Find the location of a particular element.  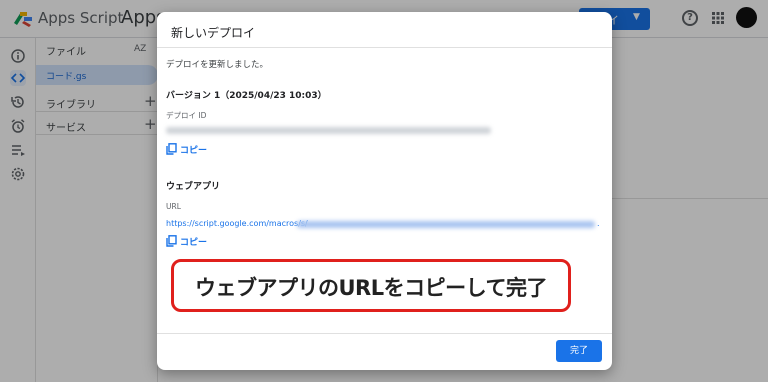

annotation-callout: ウェブアプリのURLをコピーして完了 is located at coordinates (371, 285).